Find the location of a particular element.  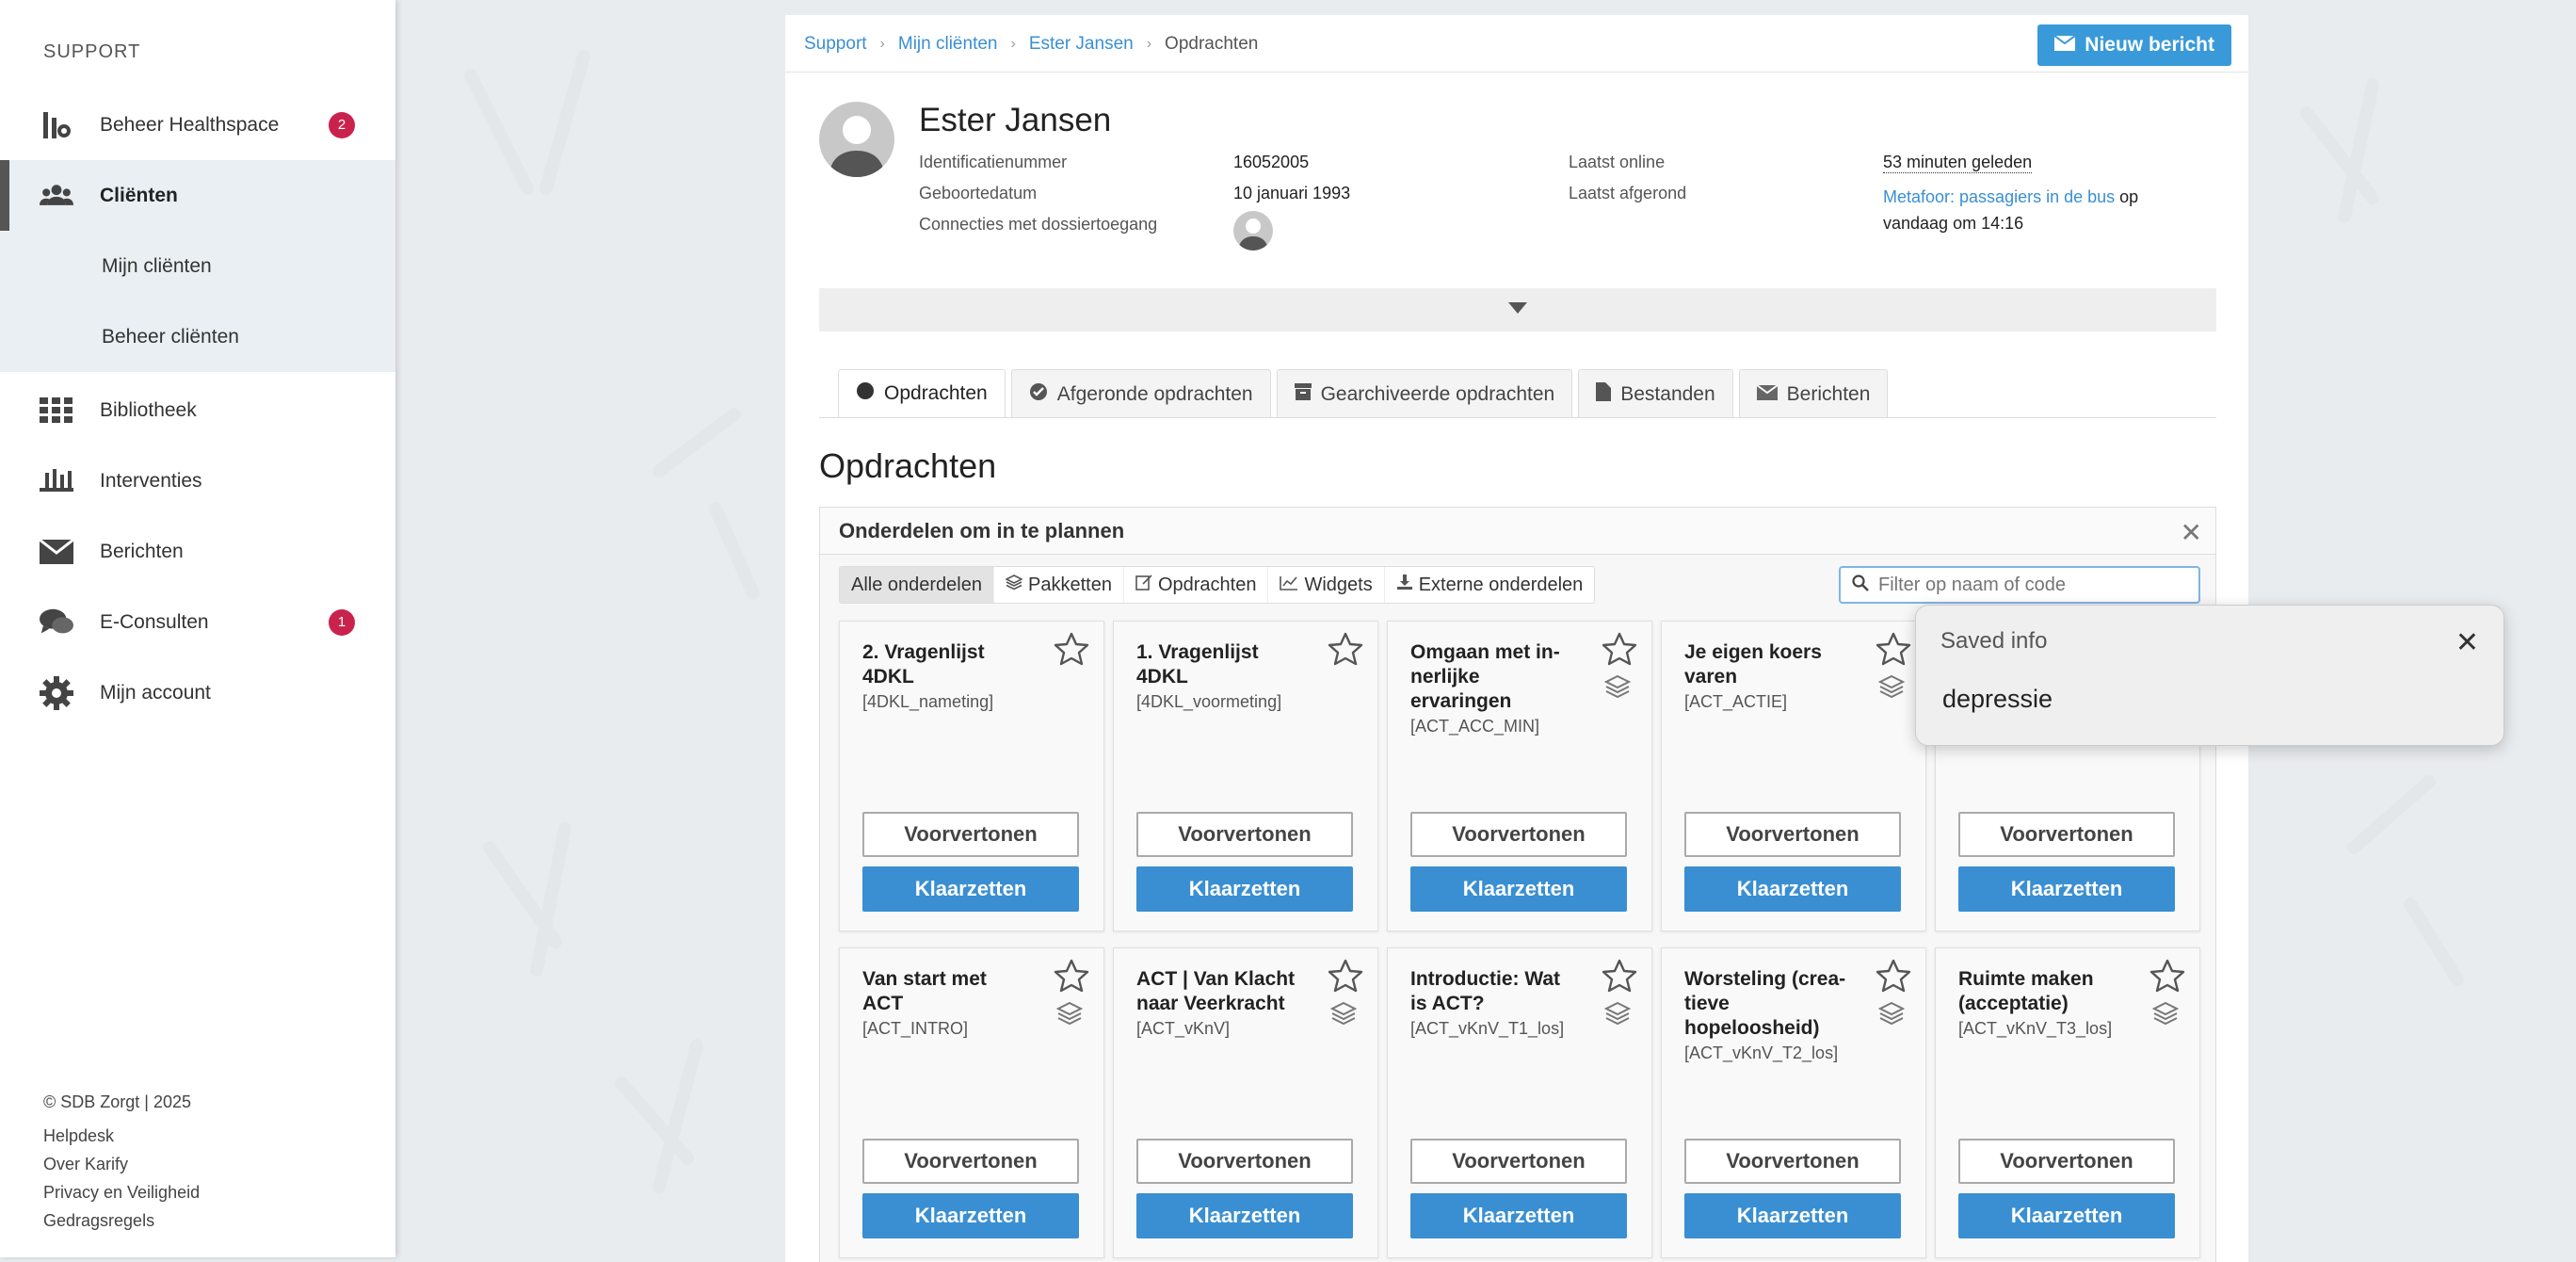

check-circle-icon is located at coordinates (1038, 394).